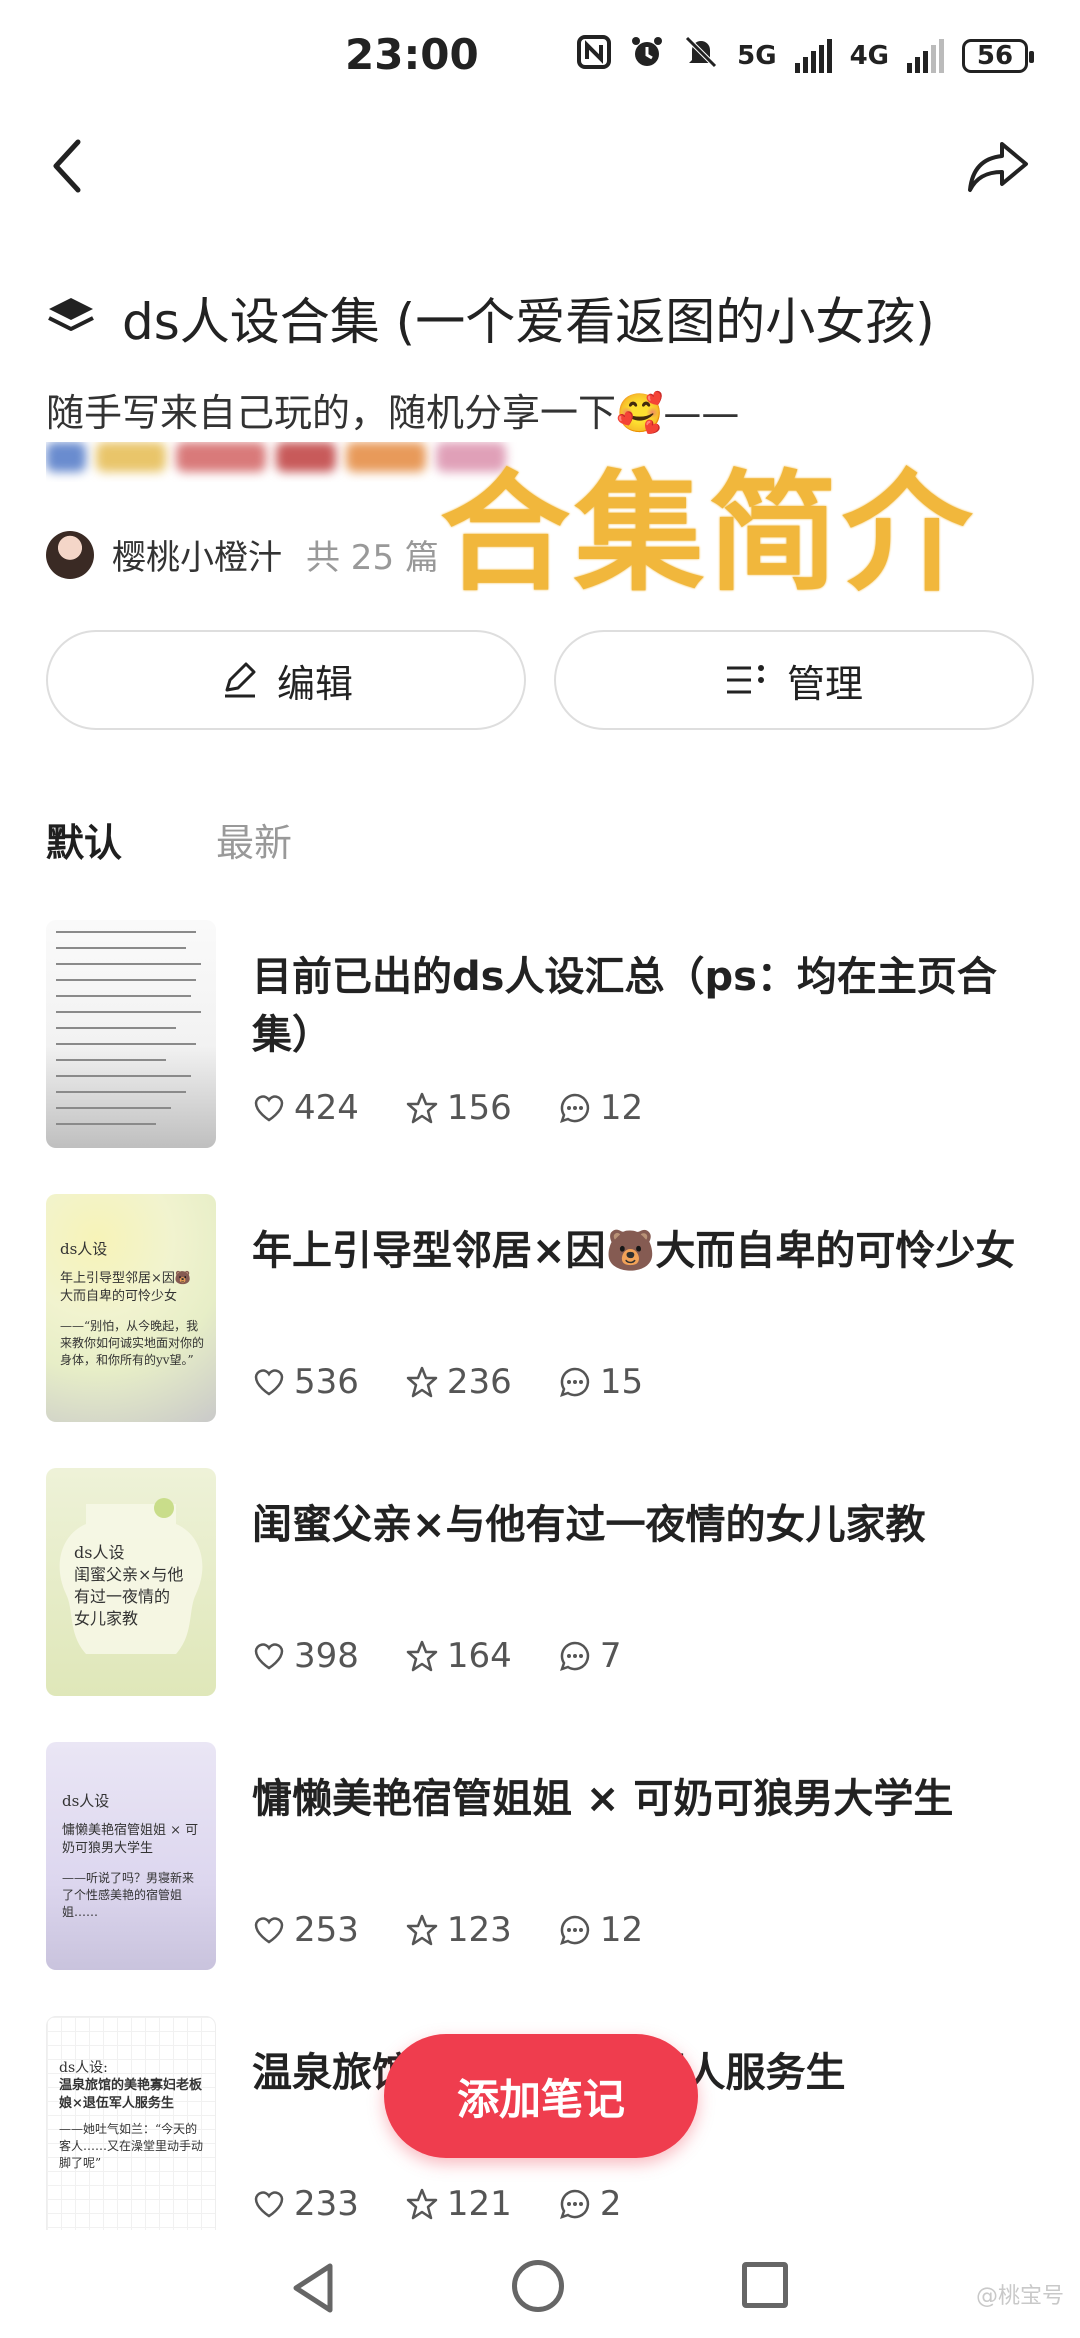 This screenshot has width=1080, height=2338. I want to click on thumb-heading: 慵懒美艳宿管姐姐 × 可奶可狼男大学生, so click(130, 1839).